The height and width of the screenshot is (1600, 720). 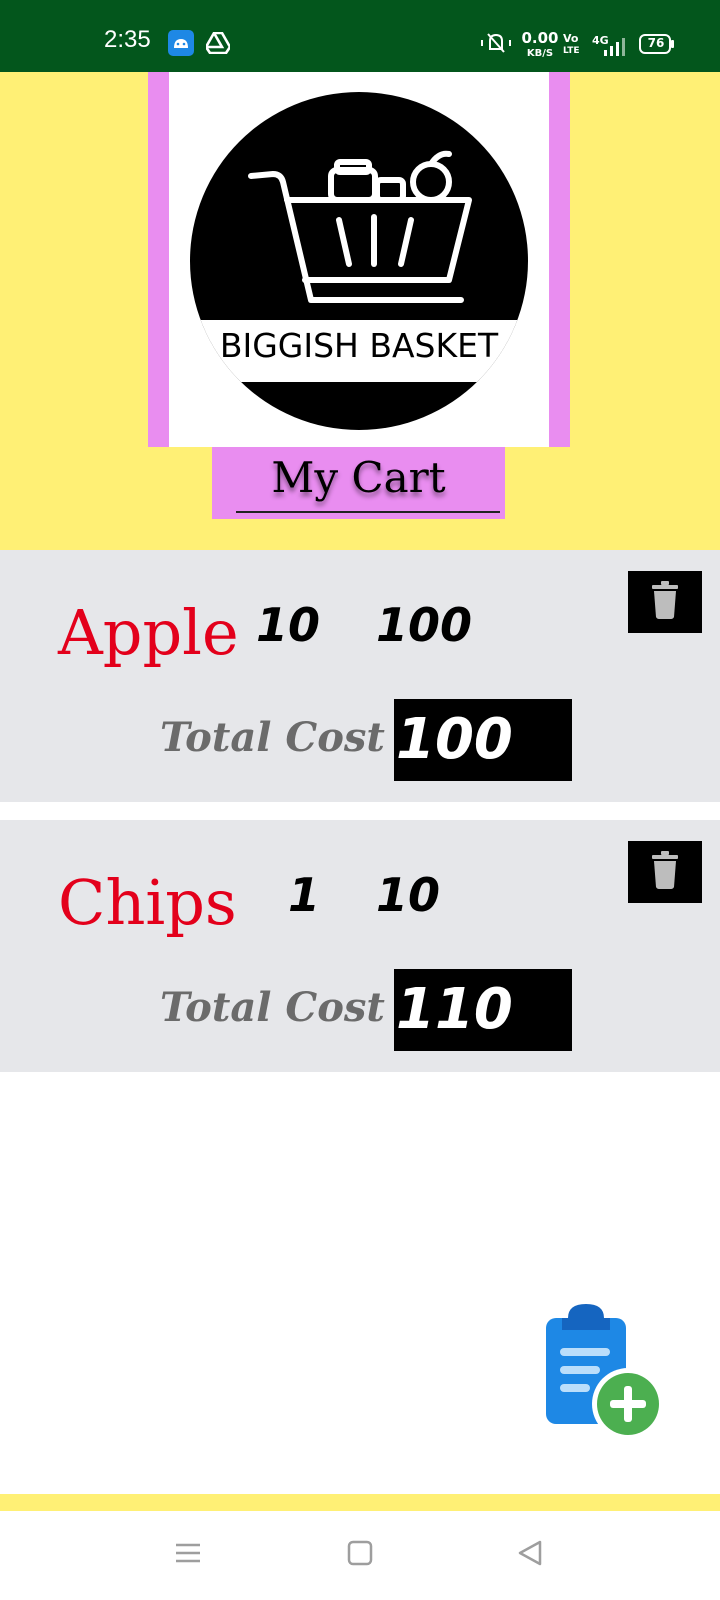 I want to click on mute-icon, so click(x=496, y=45).